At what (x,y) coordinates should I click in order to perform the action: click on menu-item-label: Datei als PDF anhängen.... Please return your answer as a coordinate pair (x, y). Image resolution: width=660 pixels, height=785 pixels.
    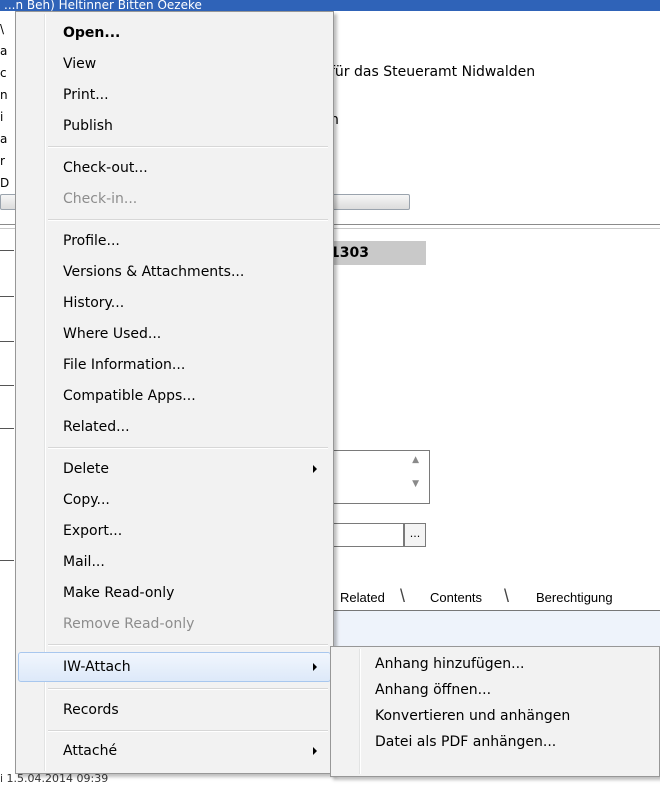
    Looking at the image, I should click on (466, 742).